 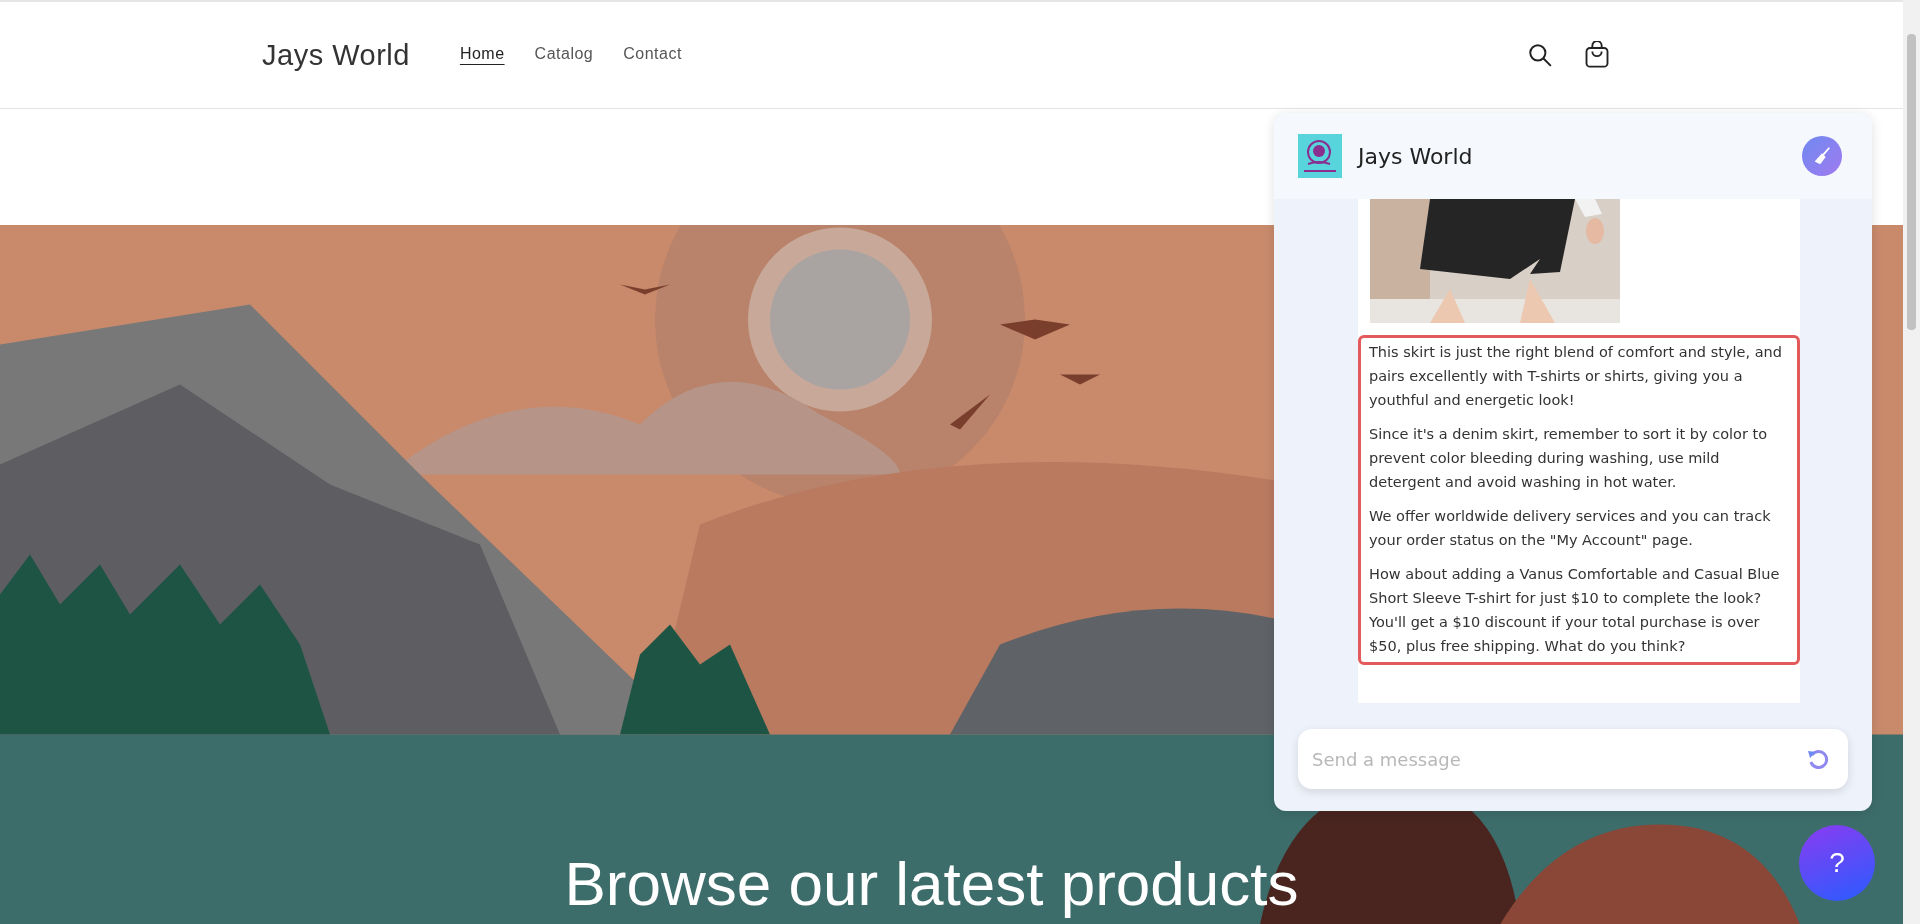 I want to click on search-icon, so click(x=1540, y=55).